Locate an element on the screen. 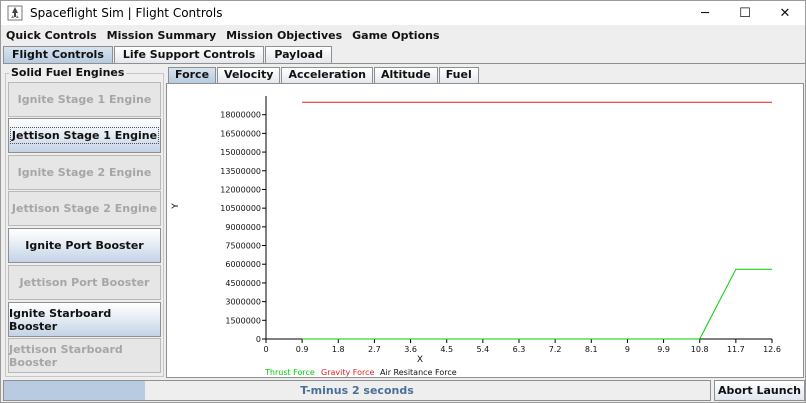 Image resolution: width=806 pixels, height=403 pixels. x-tick-label: 9 is located at coordinates (627, 349).